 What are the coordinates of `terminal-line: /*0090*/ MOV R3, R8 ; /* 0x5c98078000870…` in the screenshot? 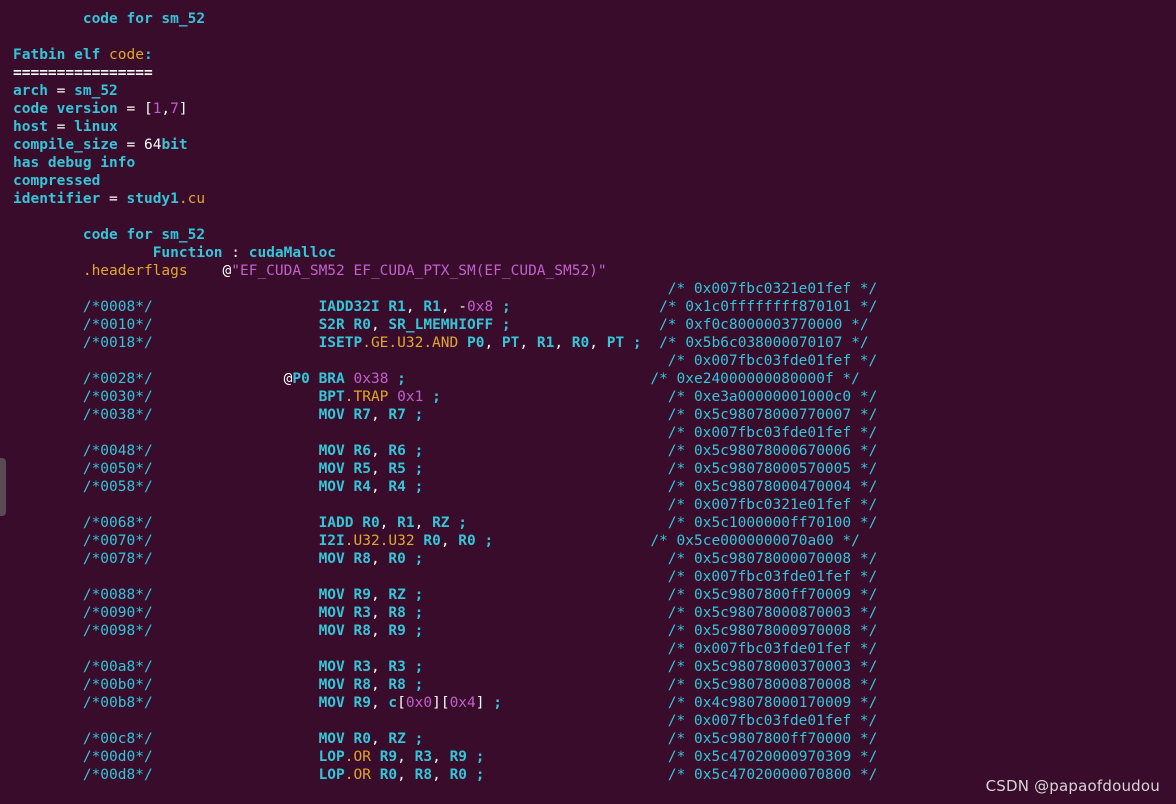 It's located at (588, 613).